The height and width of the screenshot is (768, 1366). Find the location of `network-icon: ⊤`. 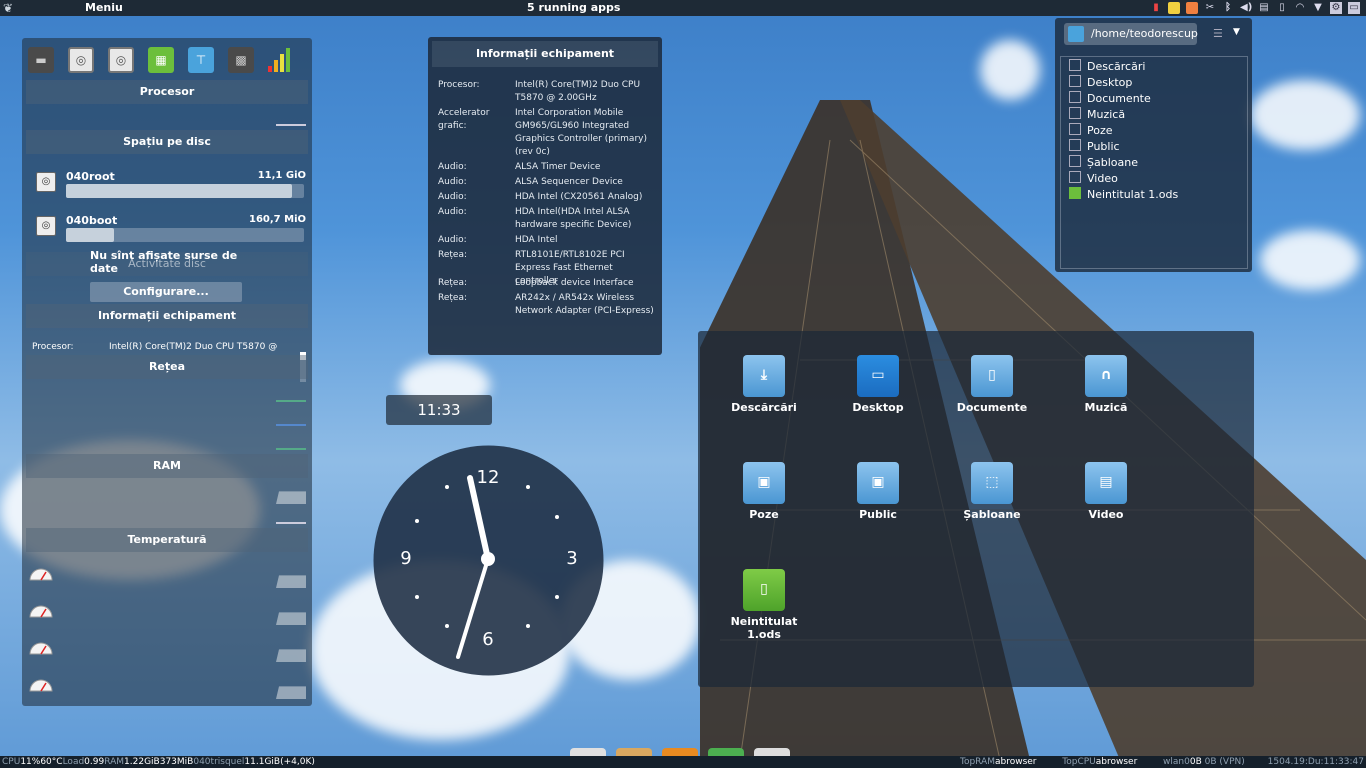

network-icon: ⊤ is located at coordinates (201, 60).